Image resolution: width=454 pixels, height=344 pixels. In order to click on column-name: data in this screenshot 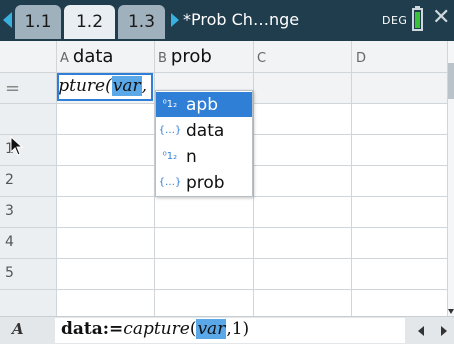, I will do `click(93, 56)`.